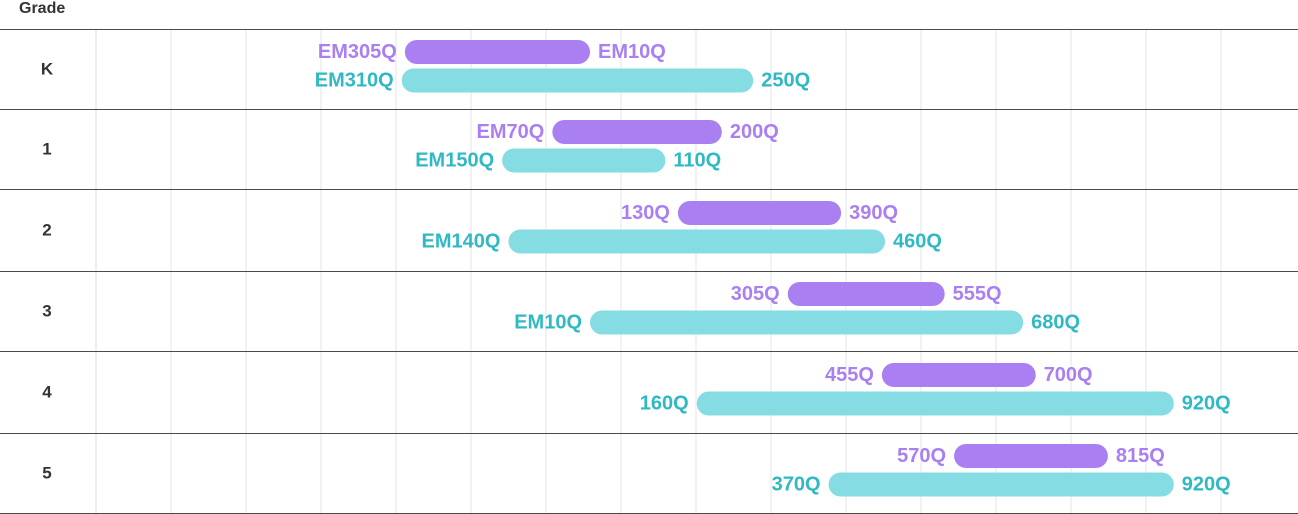 The image size is (1298, 514). What do you see at coordinates (46, 473) in the screenshot?
I see `grade-label: 5` at bounding box center [46, 473].